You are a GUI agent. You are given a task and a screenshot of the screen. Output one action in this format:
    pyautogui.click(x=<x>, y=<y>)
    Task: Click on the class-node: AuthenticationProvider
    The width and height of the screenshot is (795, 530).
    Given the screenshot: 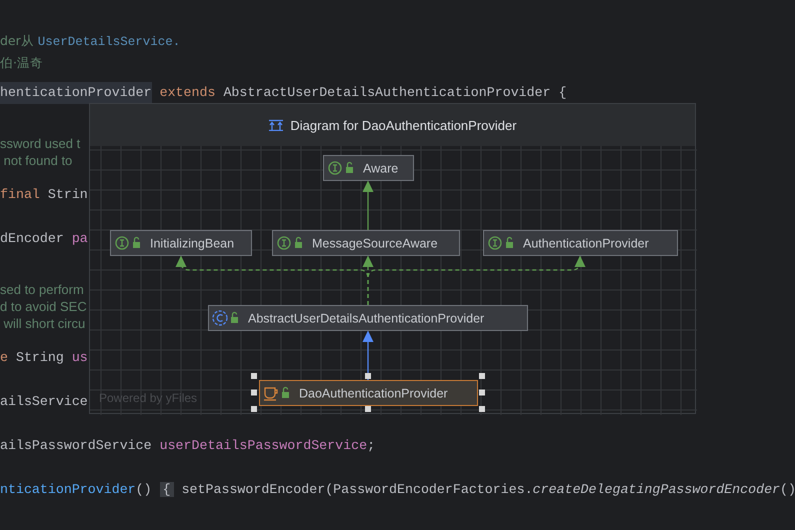 What is the action you would take?
    pyautogui.click(x=580, y=243)
    